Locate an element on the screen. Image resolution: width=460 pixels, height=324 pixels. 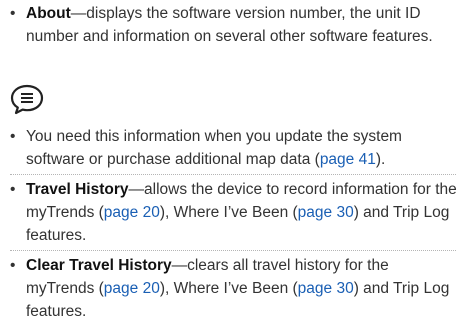
item-term: Travel History is located at coordinates (77, 189).